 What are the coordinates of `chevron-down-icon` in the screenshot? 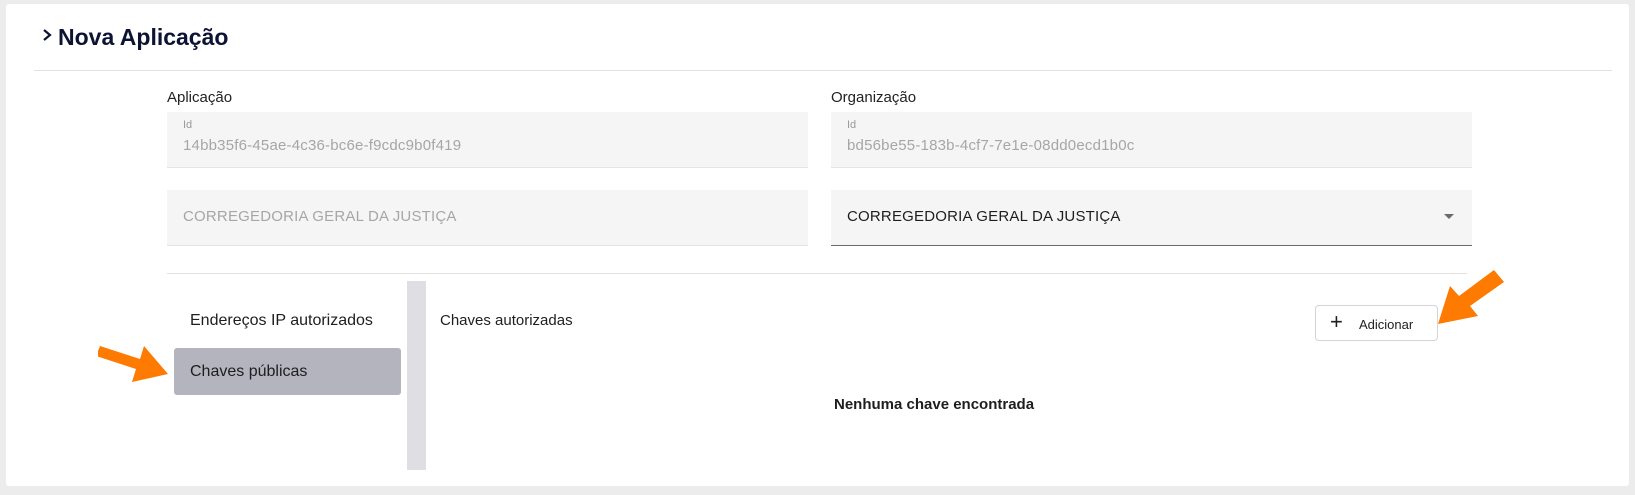 It's located at (1449, 216).